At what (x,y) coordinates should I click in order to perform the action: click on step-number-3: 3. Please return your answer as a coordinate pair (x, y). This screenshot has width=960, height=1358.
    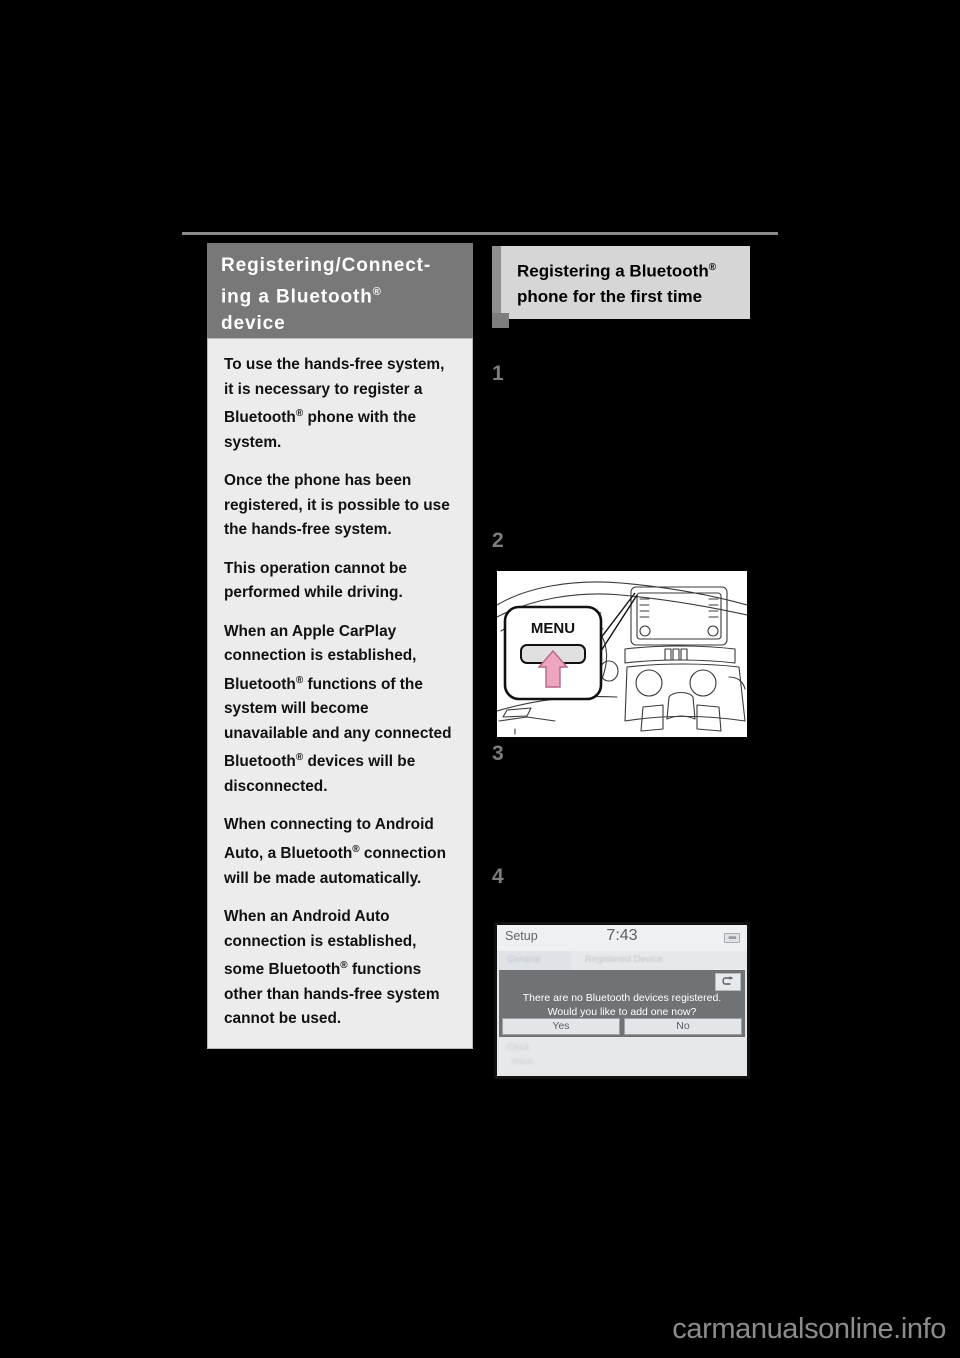
    Looking at the image, I should click on (498, 753).